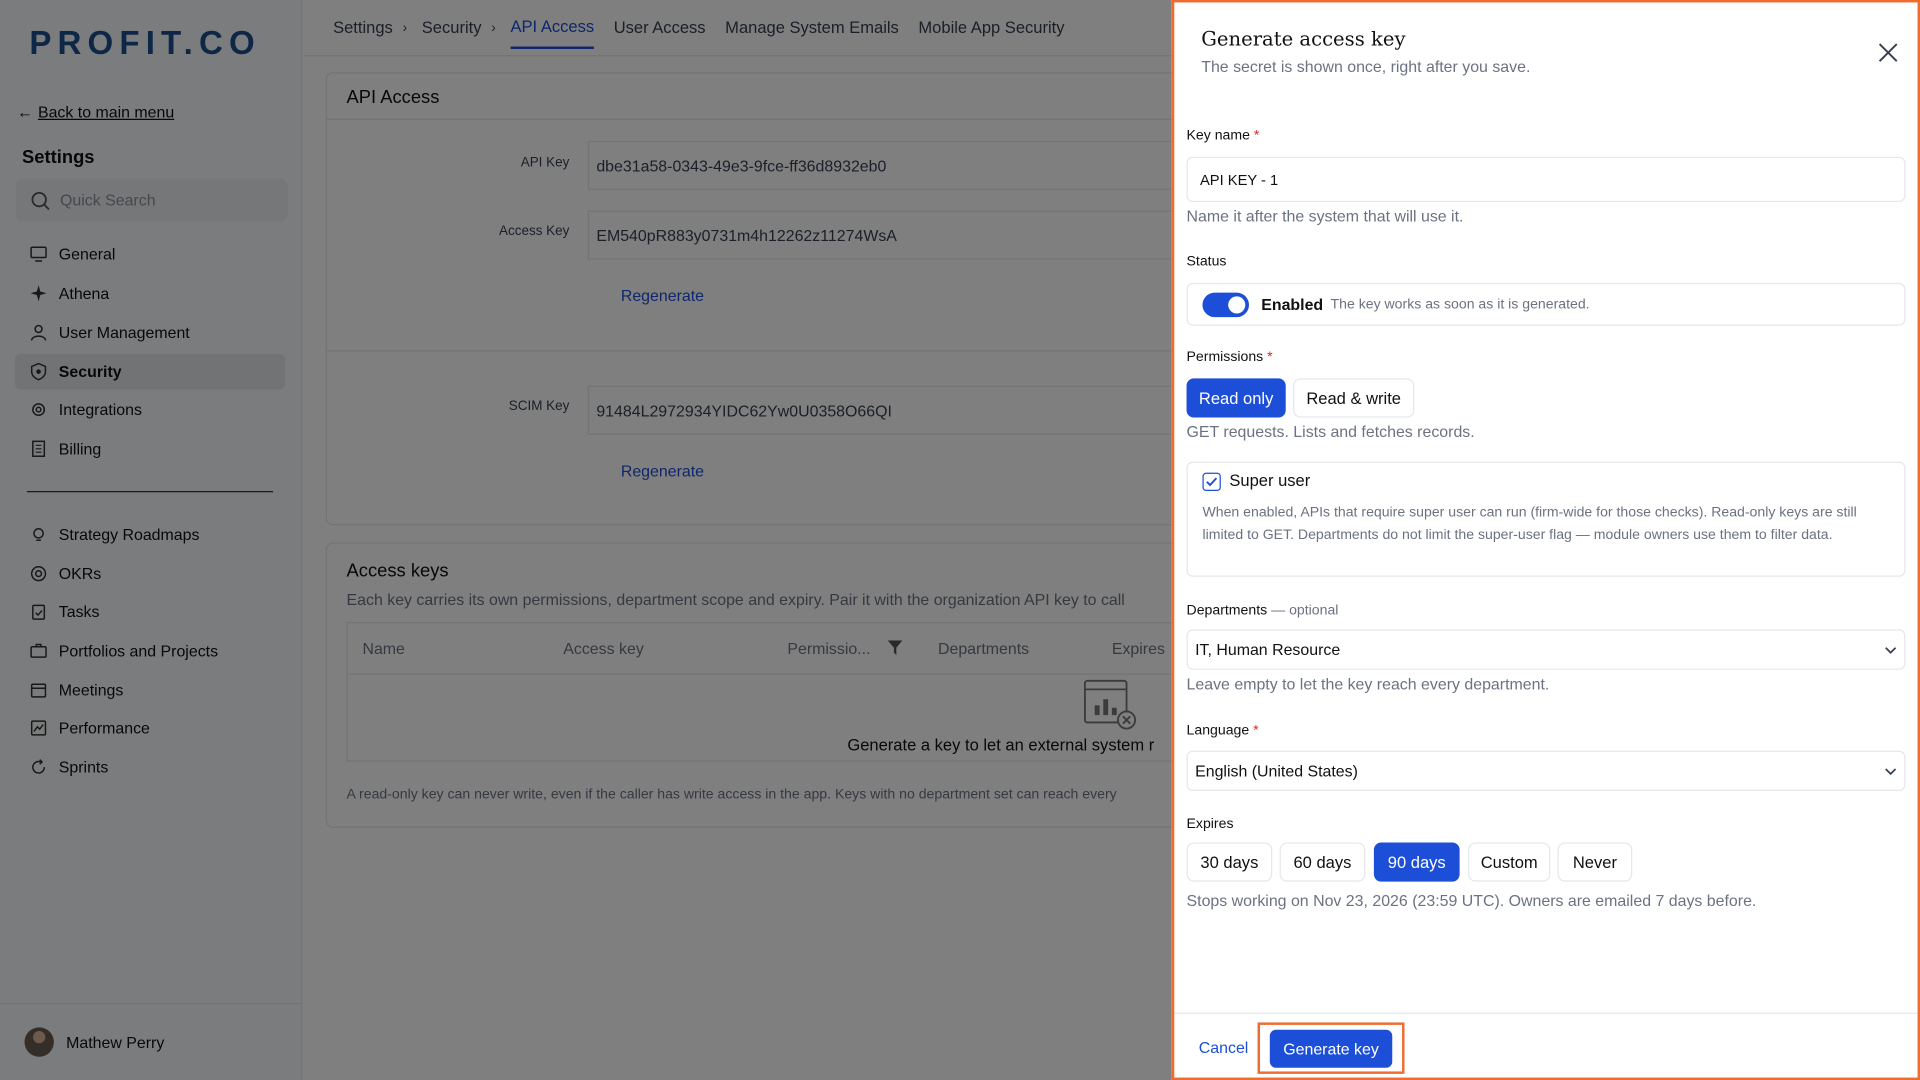 This screenshot has width=1920, height=1080. Describe the element at coordinates (1292, 304) in the screenshot. I see `status-value: Enabled` at that location.